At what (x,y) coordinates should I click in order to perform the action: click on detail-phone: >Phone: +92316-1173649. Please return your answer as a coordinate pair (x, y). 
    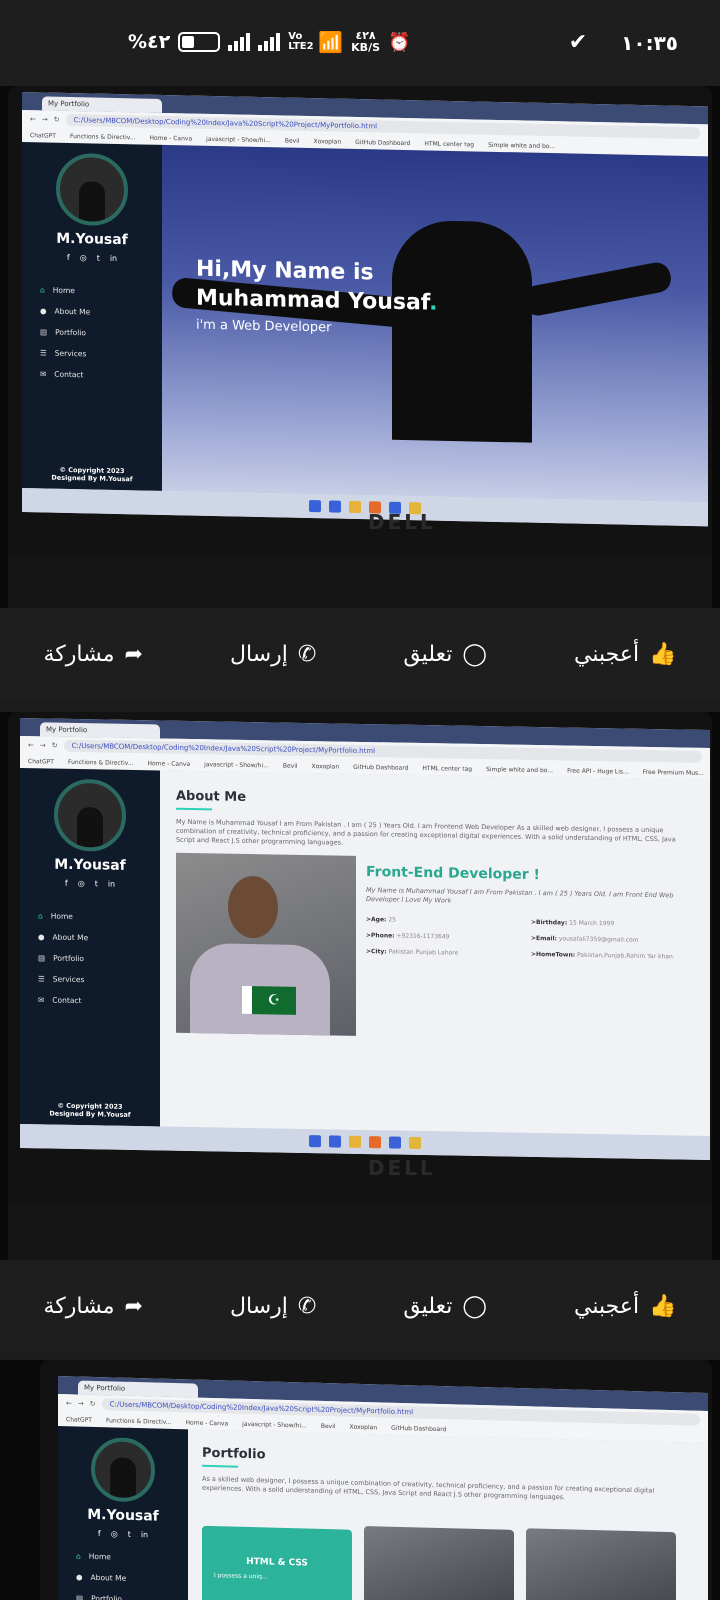
    Looking at the image, I should click on (408, 936).